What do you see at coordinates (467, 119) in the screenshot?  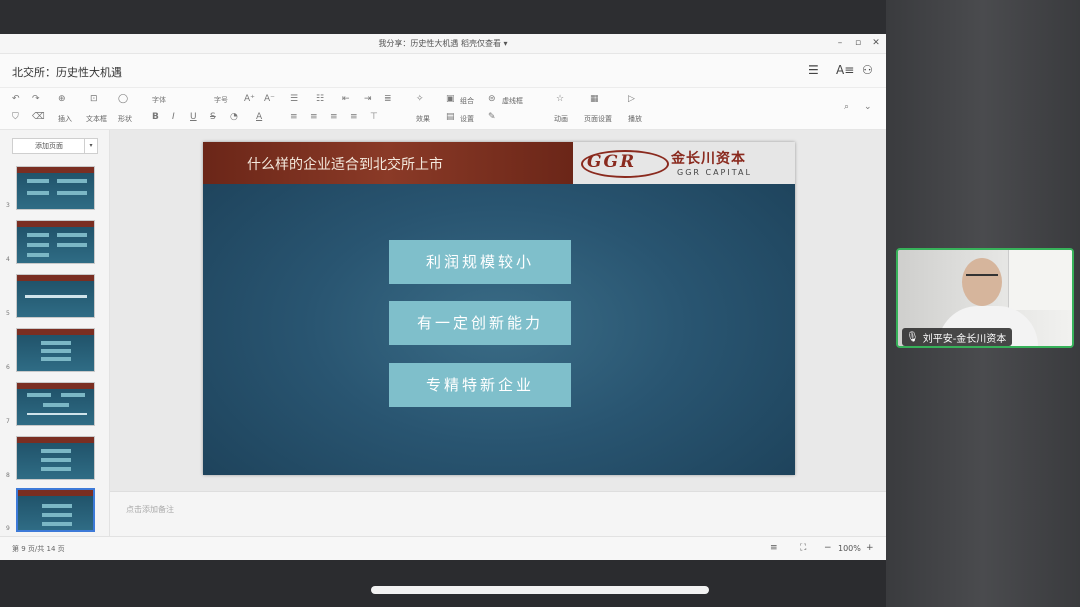 I see `set-label: 设置` at bounding box center [467, 119].